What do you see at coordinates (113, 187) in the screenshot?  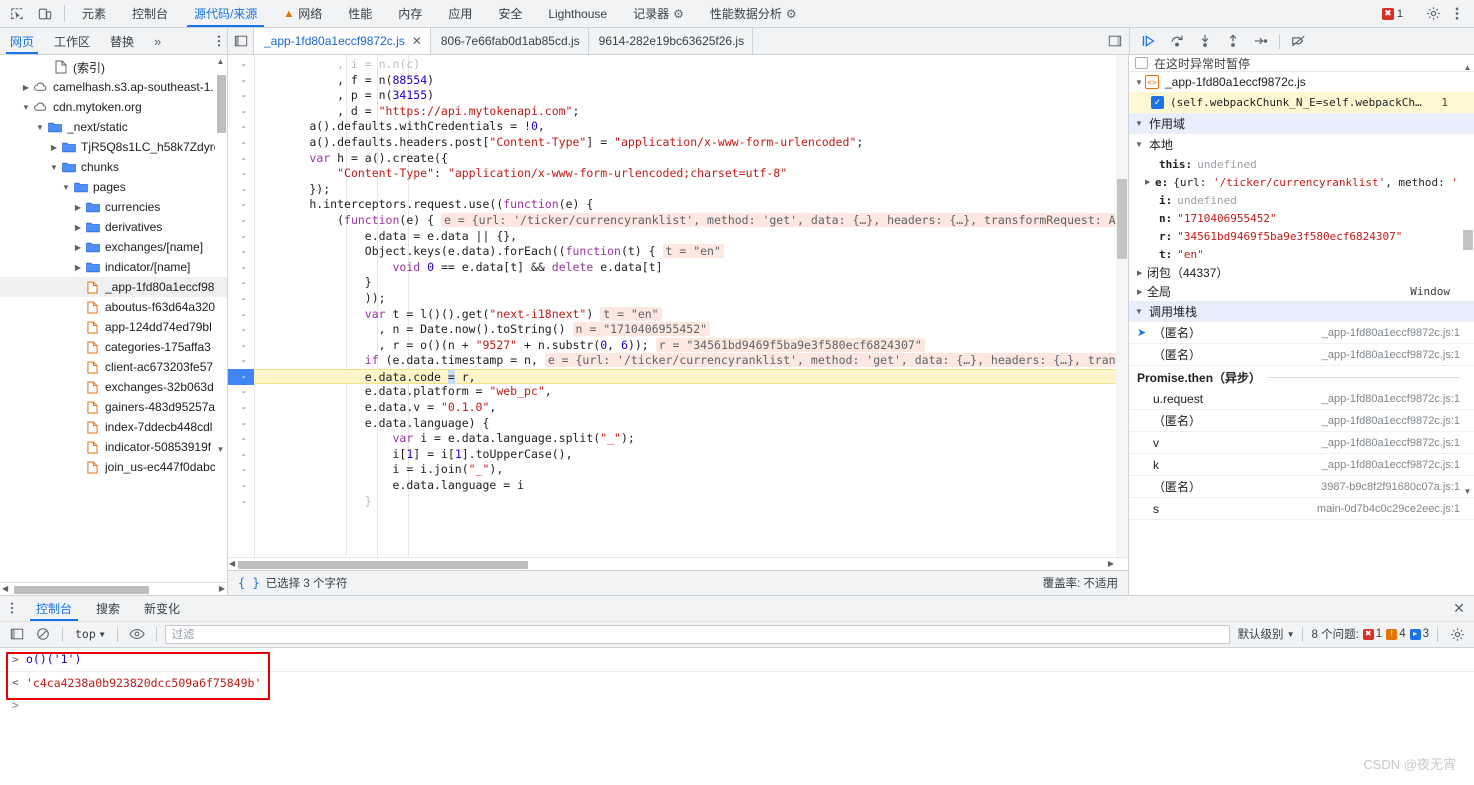 I see `tree-row: ▼ pages` at bounding box center [113, 187].